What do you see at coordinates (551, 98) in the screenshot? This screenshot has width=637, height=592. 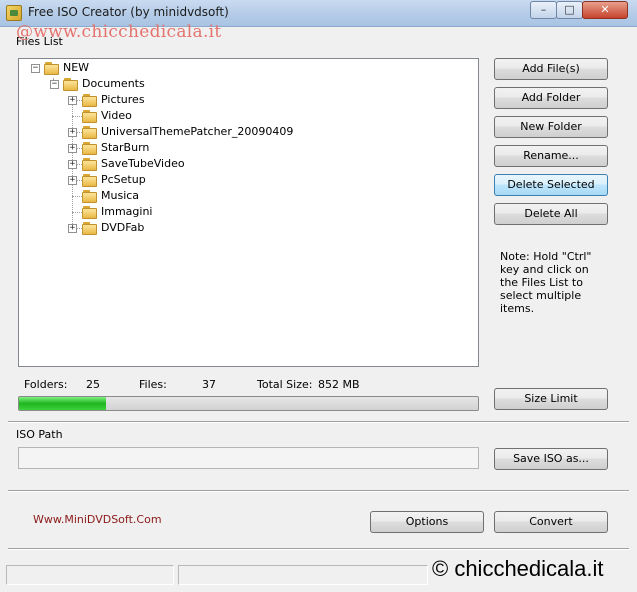 I see `add-folder-button: Add Folder` at bounding box center [551, 98].